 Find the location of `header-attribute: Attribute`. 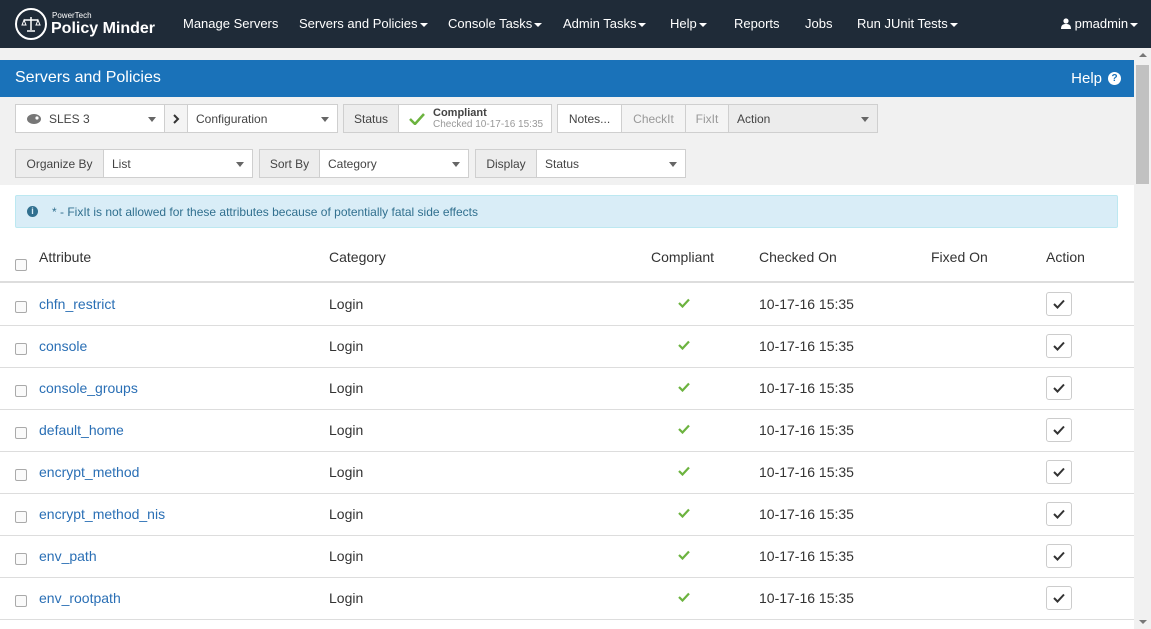

header-attribute: Attribute is located at coordinates (65, 257).